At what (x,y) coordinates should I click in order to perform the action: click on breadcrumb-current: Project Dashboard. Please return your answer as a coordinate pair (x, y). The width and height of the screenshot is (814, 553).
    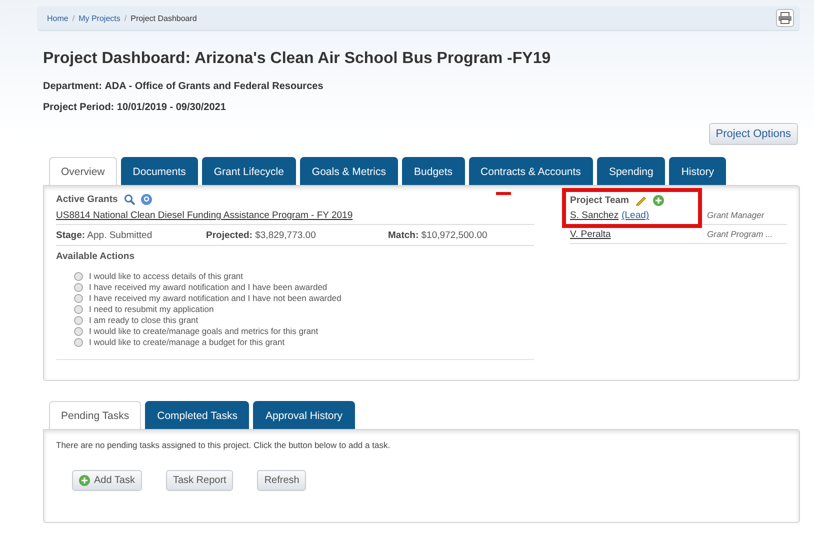
    Looking at the image, I should click on (163, 18).